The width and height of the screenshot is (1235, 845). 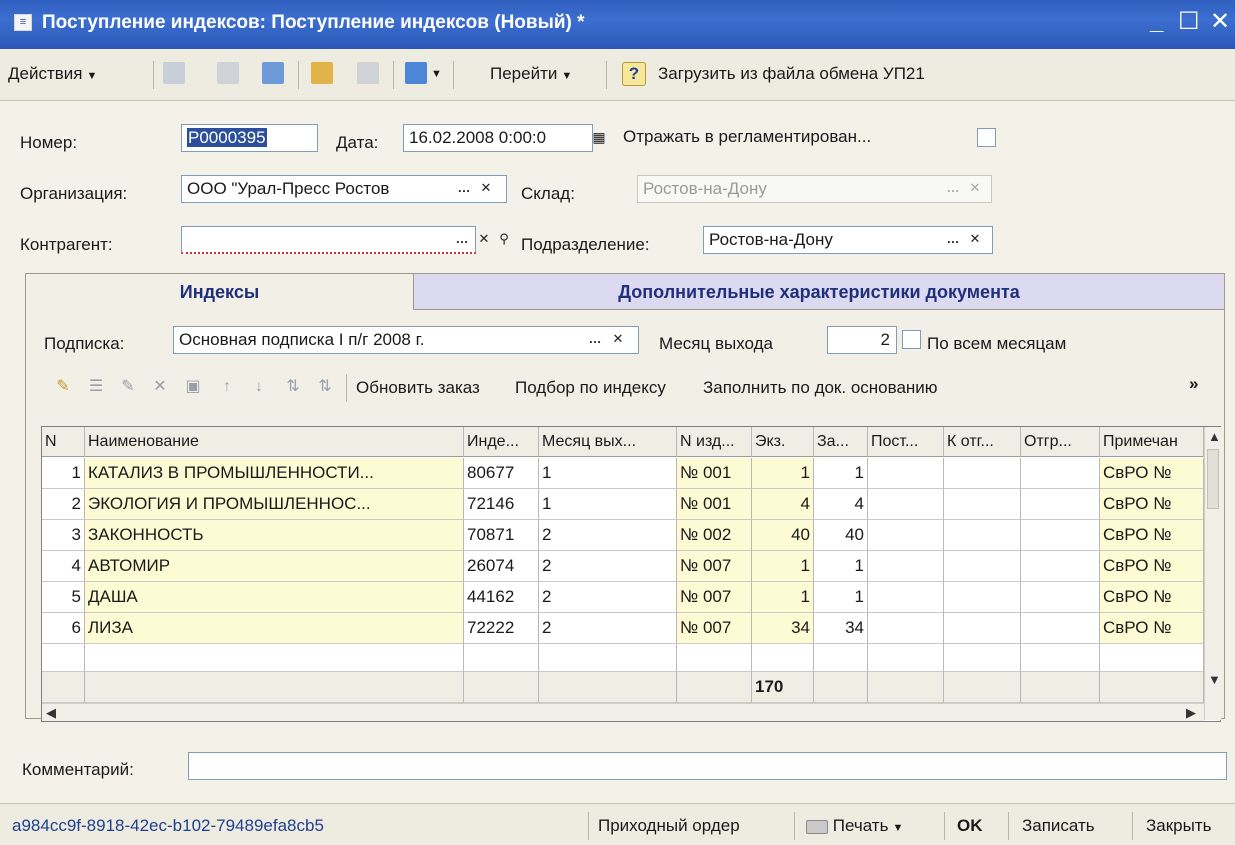 What do you see at coordinates (501, 597) in the screenshot?
I see `cell-index: 44162` at bounding box center [501, 597].